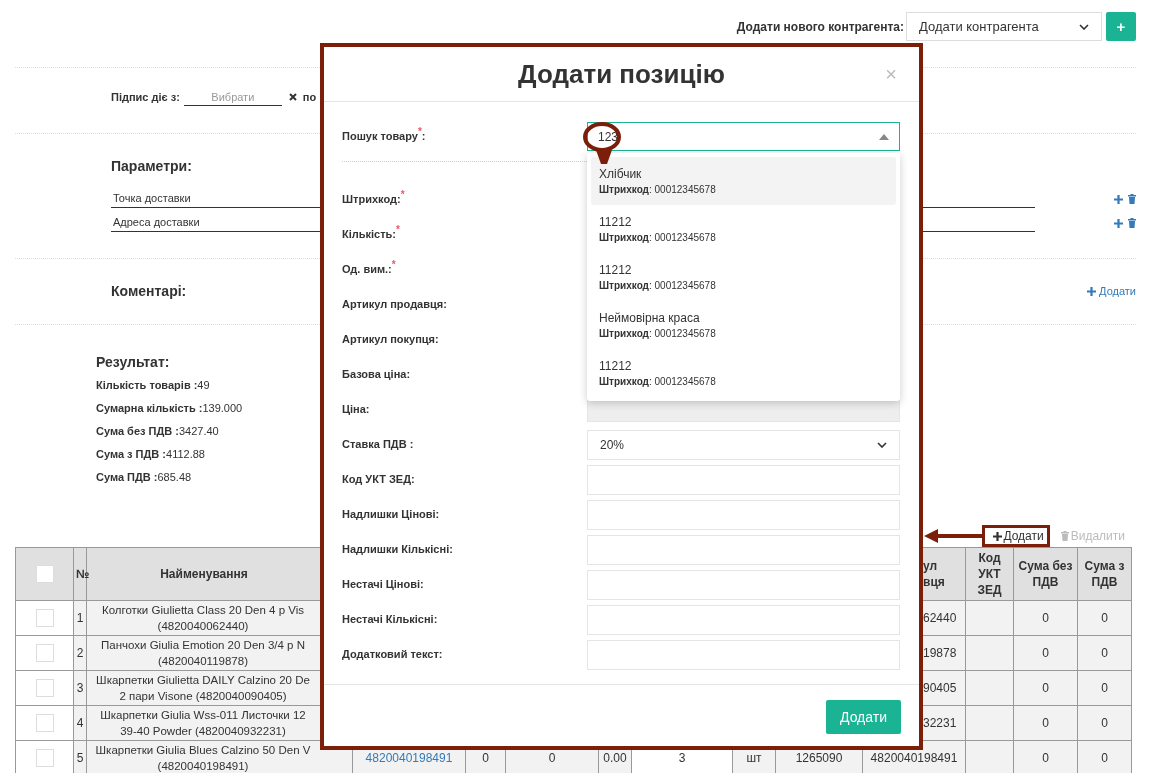 This screenshot has height=773, width=1151. Describe the element at coordinates (940, 653) in the screenshot. I see `table-cell-text: 19878` at that location.